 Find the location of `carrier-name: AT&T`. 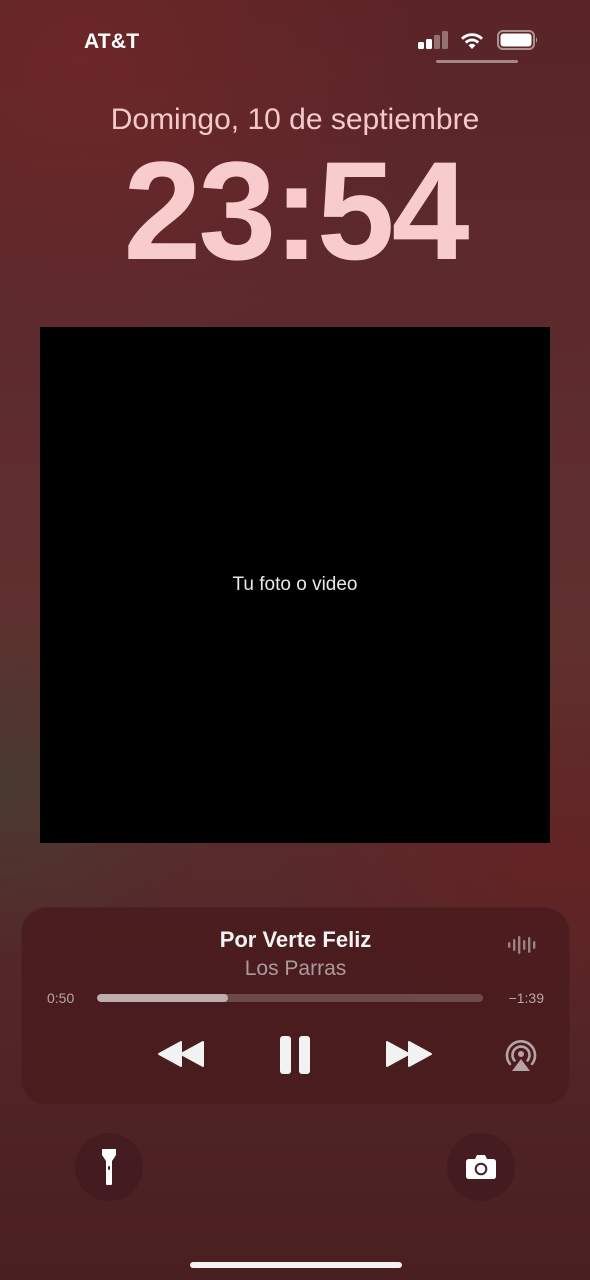

carrier-name: AT&T is located at coordinates (112, 41).